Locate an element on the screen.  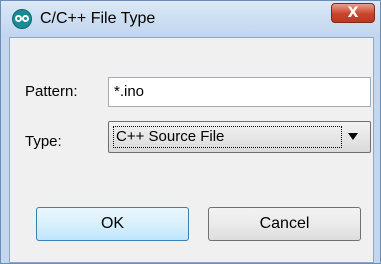
type-label: Type: is located at coordinates (43, 141).